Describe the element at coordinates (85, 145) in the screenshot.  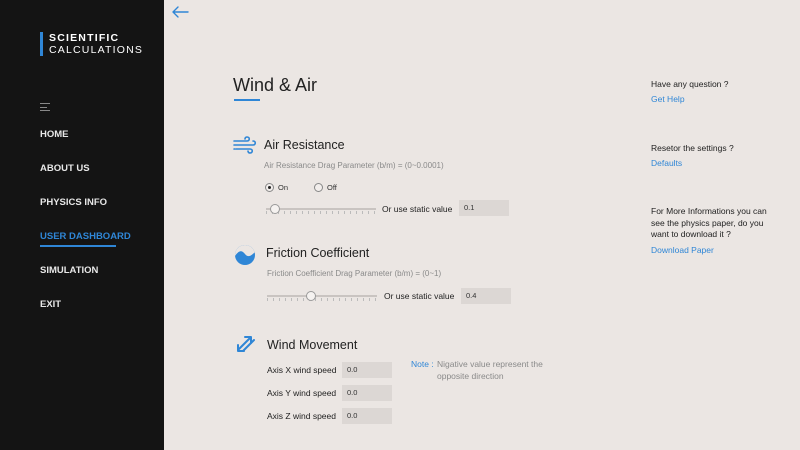
I see `sidebar-item-home: HOME` at that location.